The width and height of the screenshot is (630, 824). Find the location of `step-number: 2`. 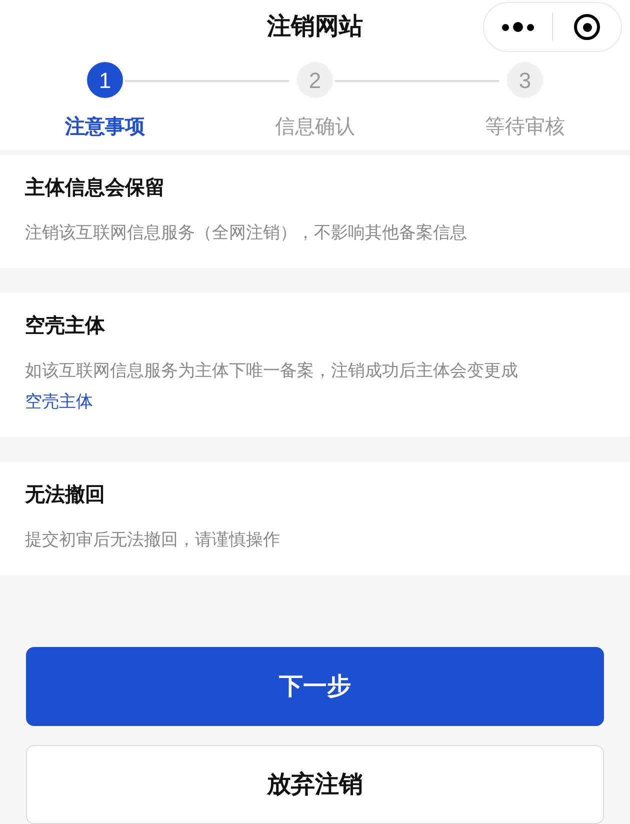

step-number: 2 is located at coordinates (315, 80).